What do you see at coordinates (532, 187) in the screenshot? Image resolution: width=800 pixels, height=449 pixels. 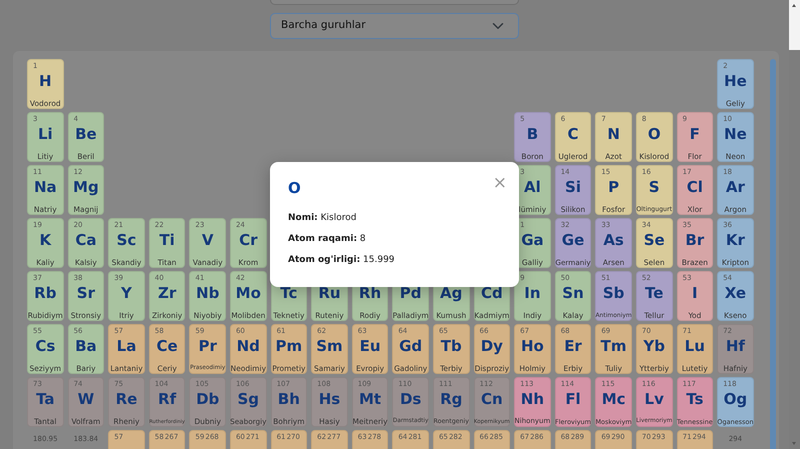 I see `element-symbol: Al` at bounding box center [532, 187].